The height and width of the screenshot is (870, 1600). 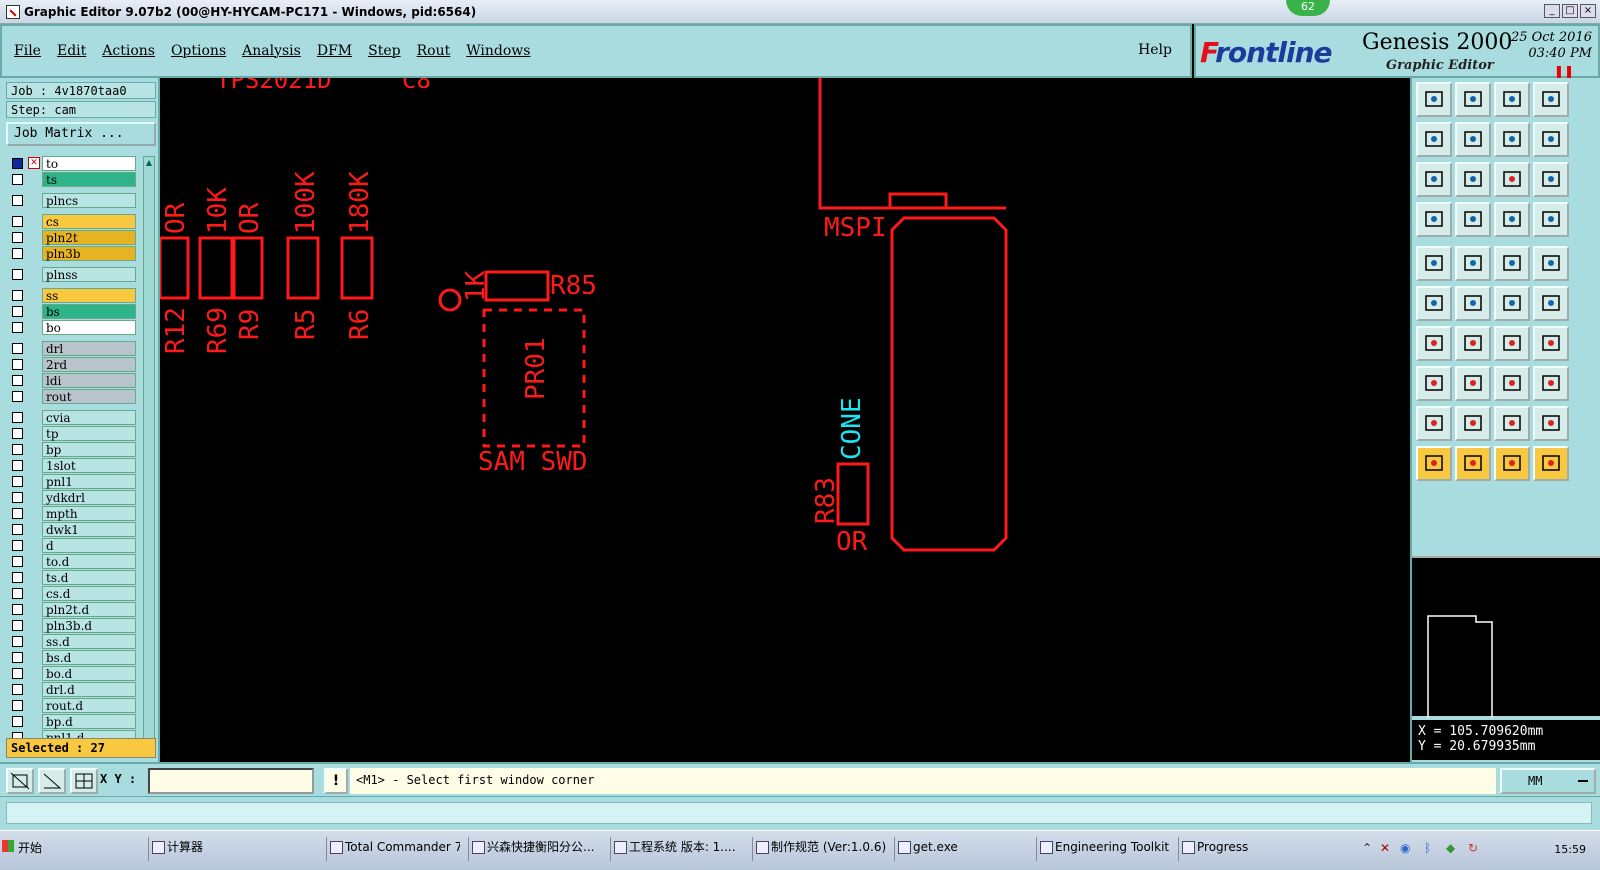 I want to click on layer-select-icon, so click(x=1551, y=219).